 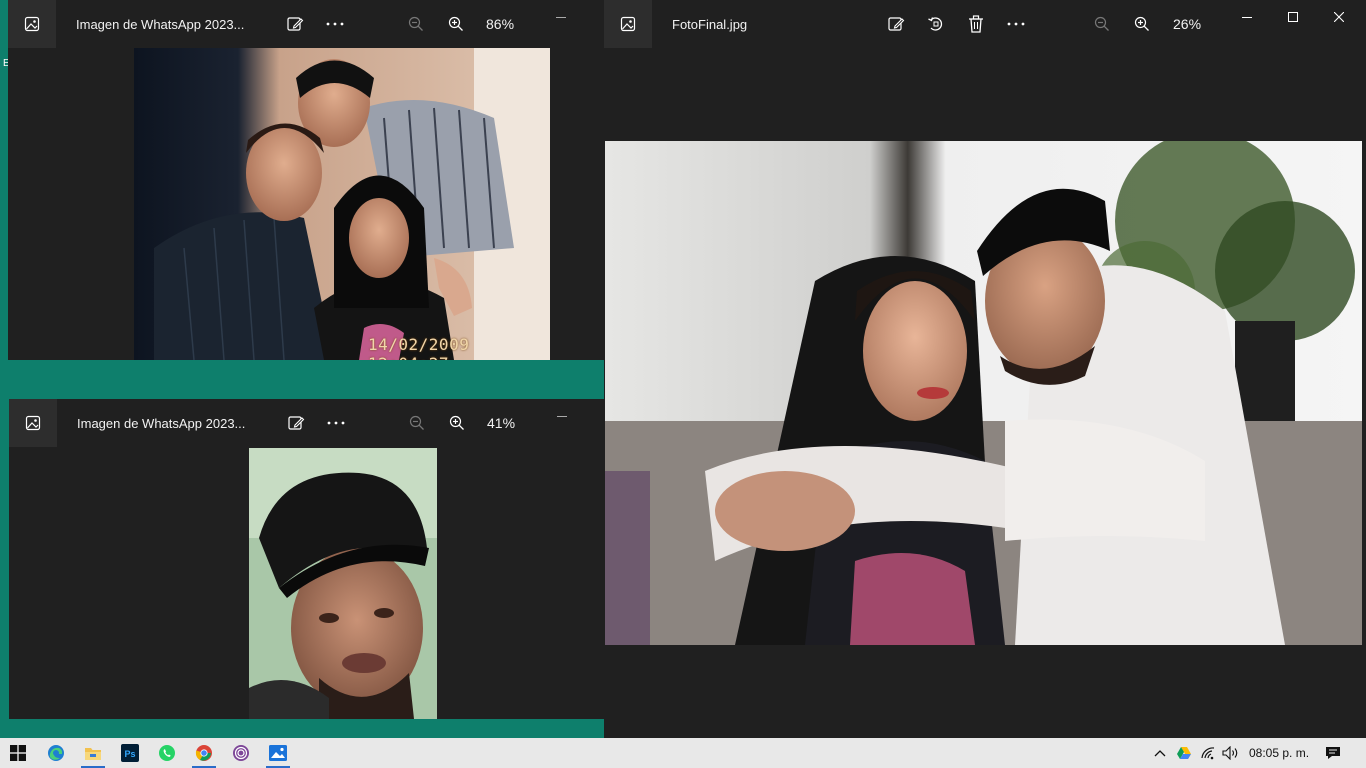 I want to click on taskbar-photoshop: Ps, so click(x=130, y=753).